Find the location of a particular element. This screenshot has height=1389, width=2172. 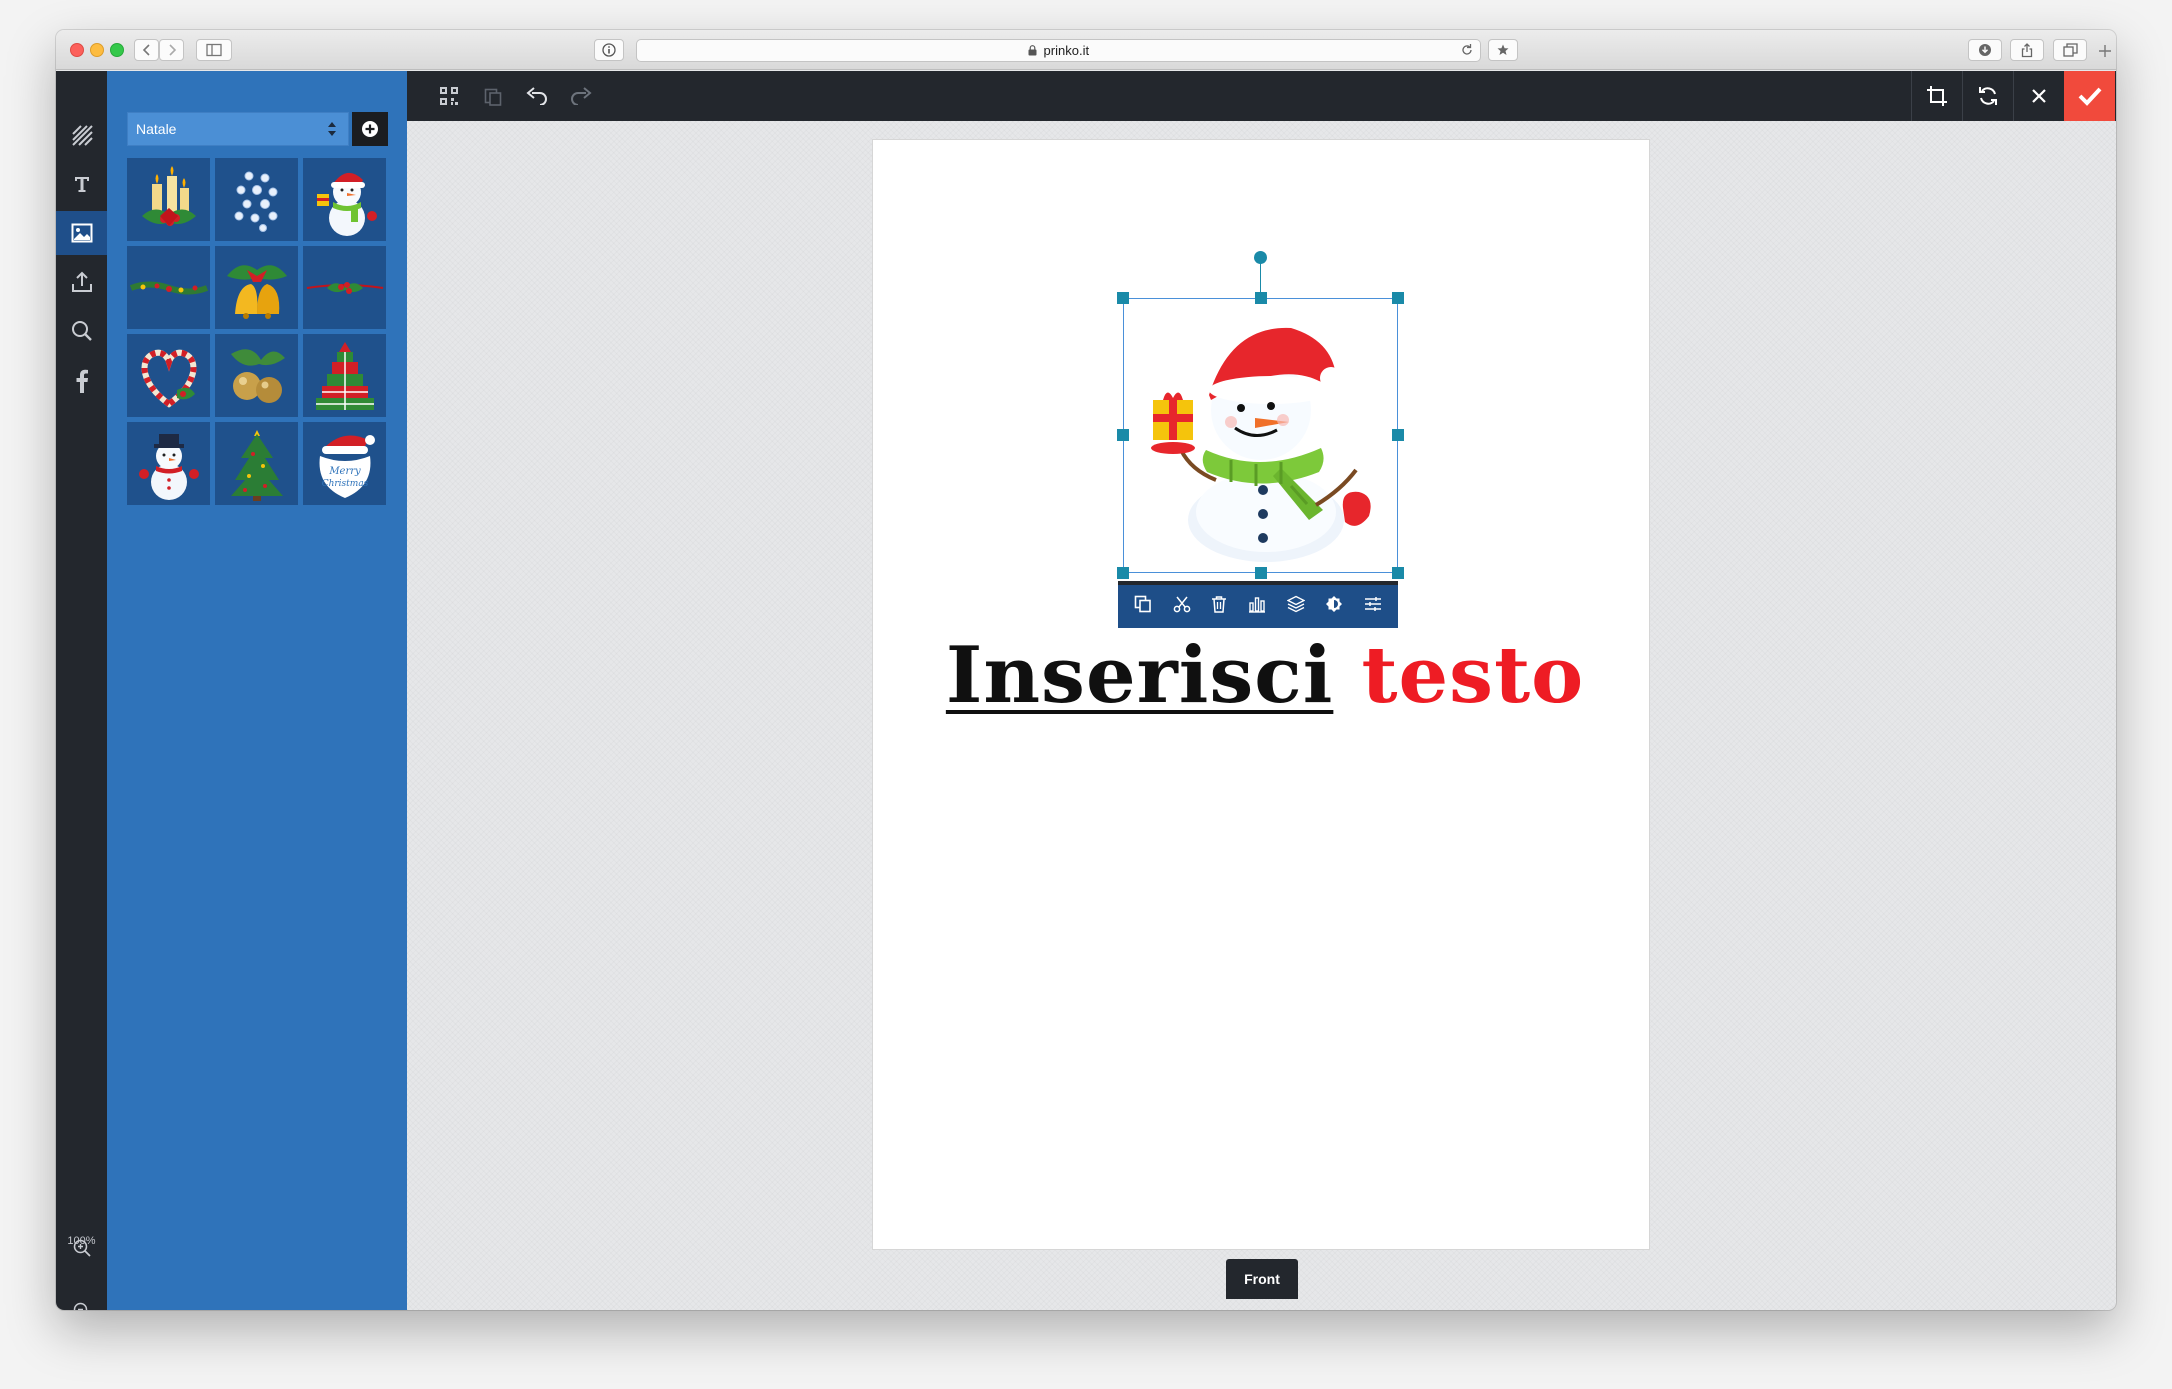

rail-item-facebook is located at coordinates (81, 381).